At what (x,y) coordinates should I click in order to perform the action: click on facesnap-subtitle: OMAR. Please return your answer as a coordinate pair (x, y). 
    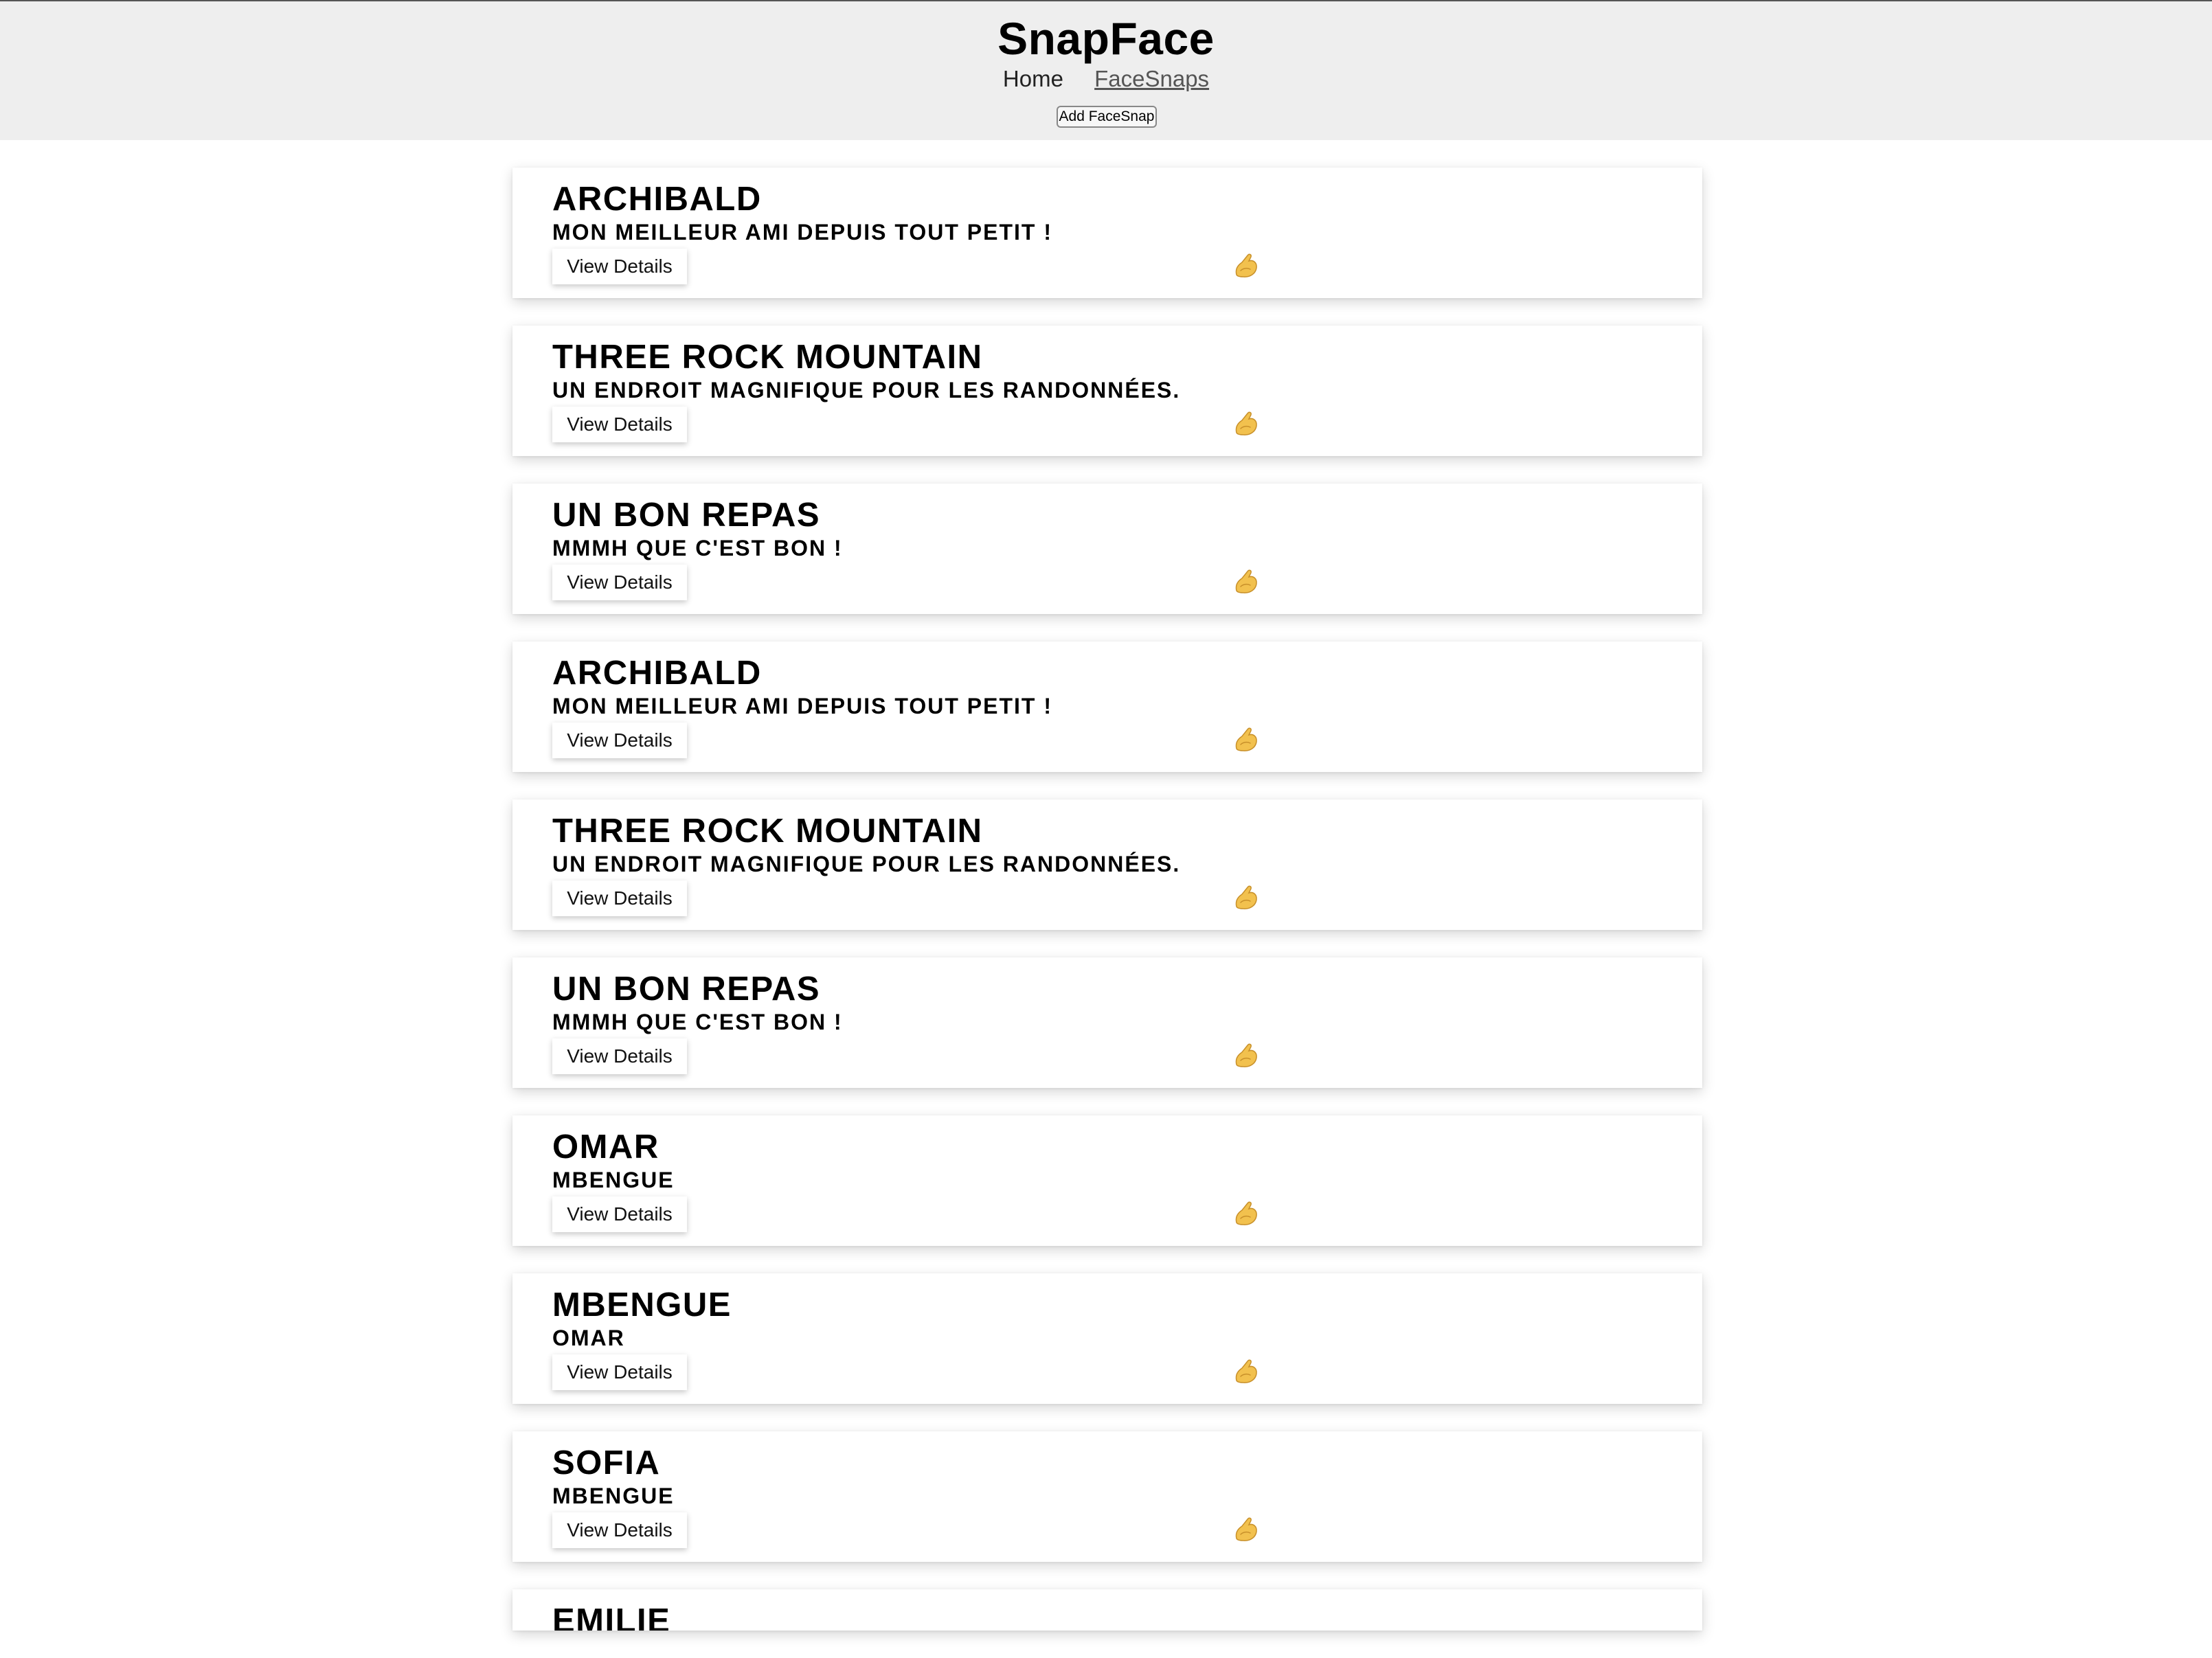
    Looking at the image, I should click on (588, 1338).